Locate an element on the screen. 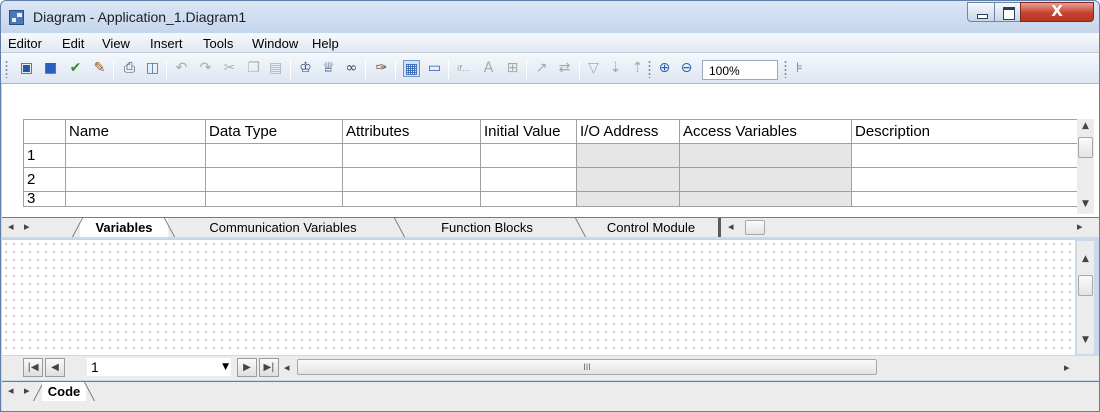  compile-icon: ✎ is located at coordinates (99, 68).